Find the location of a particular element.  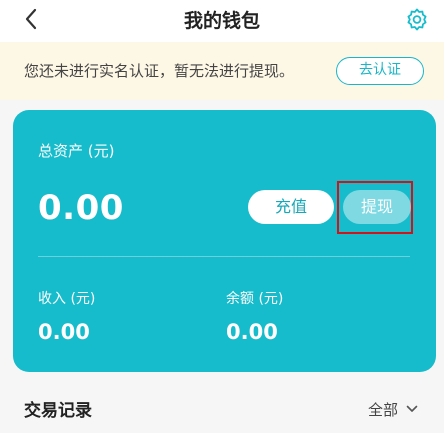

balance-value: 0.00 is located at coordinates (252, 332).